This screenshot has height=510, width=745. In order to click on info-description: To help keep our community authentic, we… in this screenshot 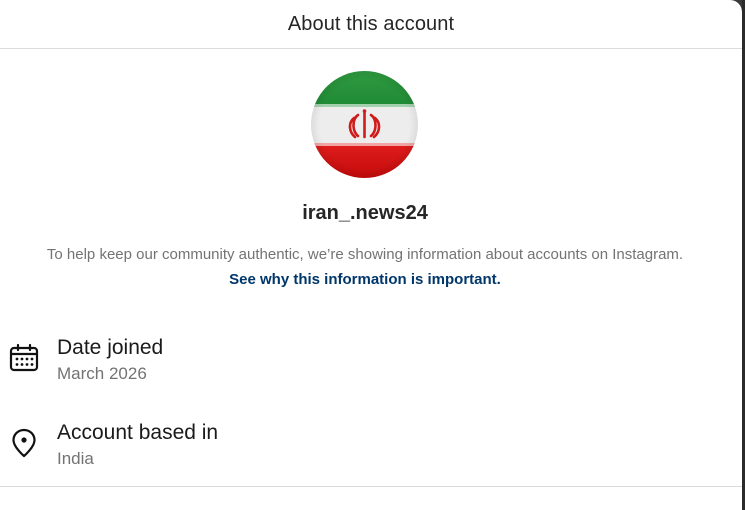, I will do `click(365, 267)`.